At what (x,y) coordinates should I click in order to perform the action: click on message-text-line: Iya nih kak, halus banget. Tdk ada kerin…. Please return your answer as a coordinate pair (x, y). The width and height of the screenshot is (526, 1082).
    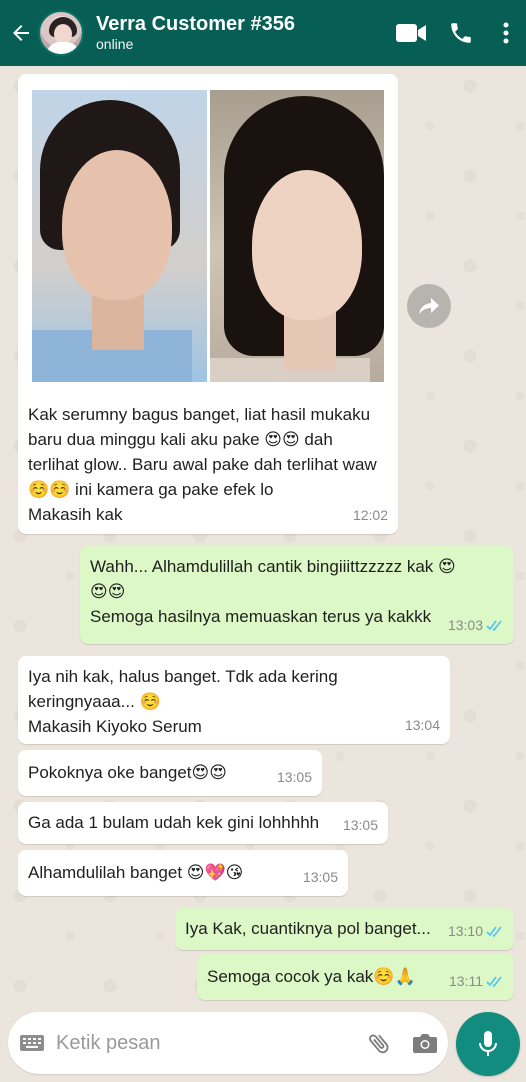
    Looking at the image, I should click on (183, 676).